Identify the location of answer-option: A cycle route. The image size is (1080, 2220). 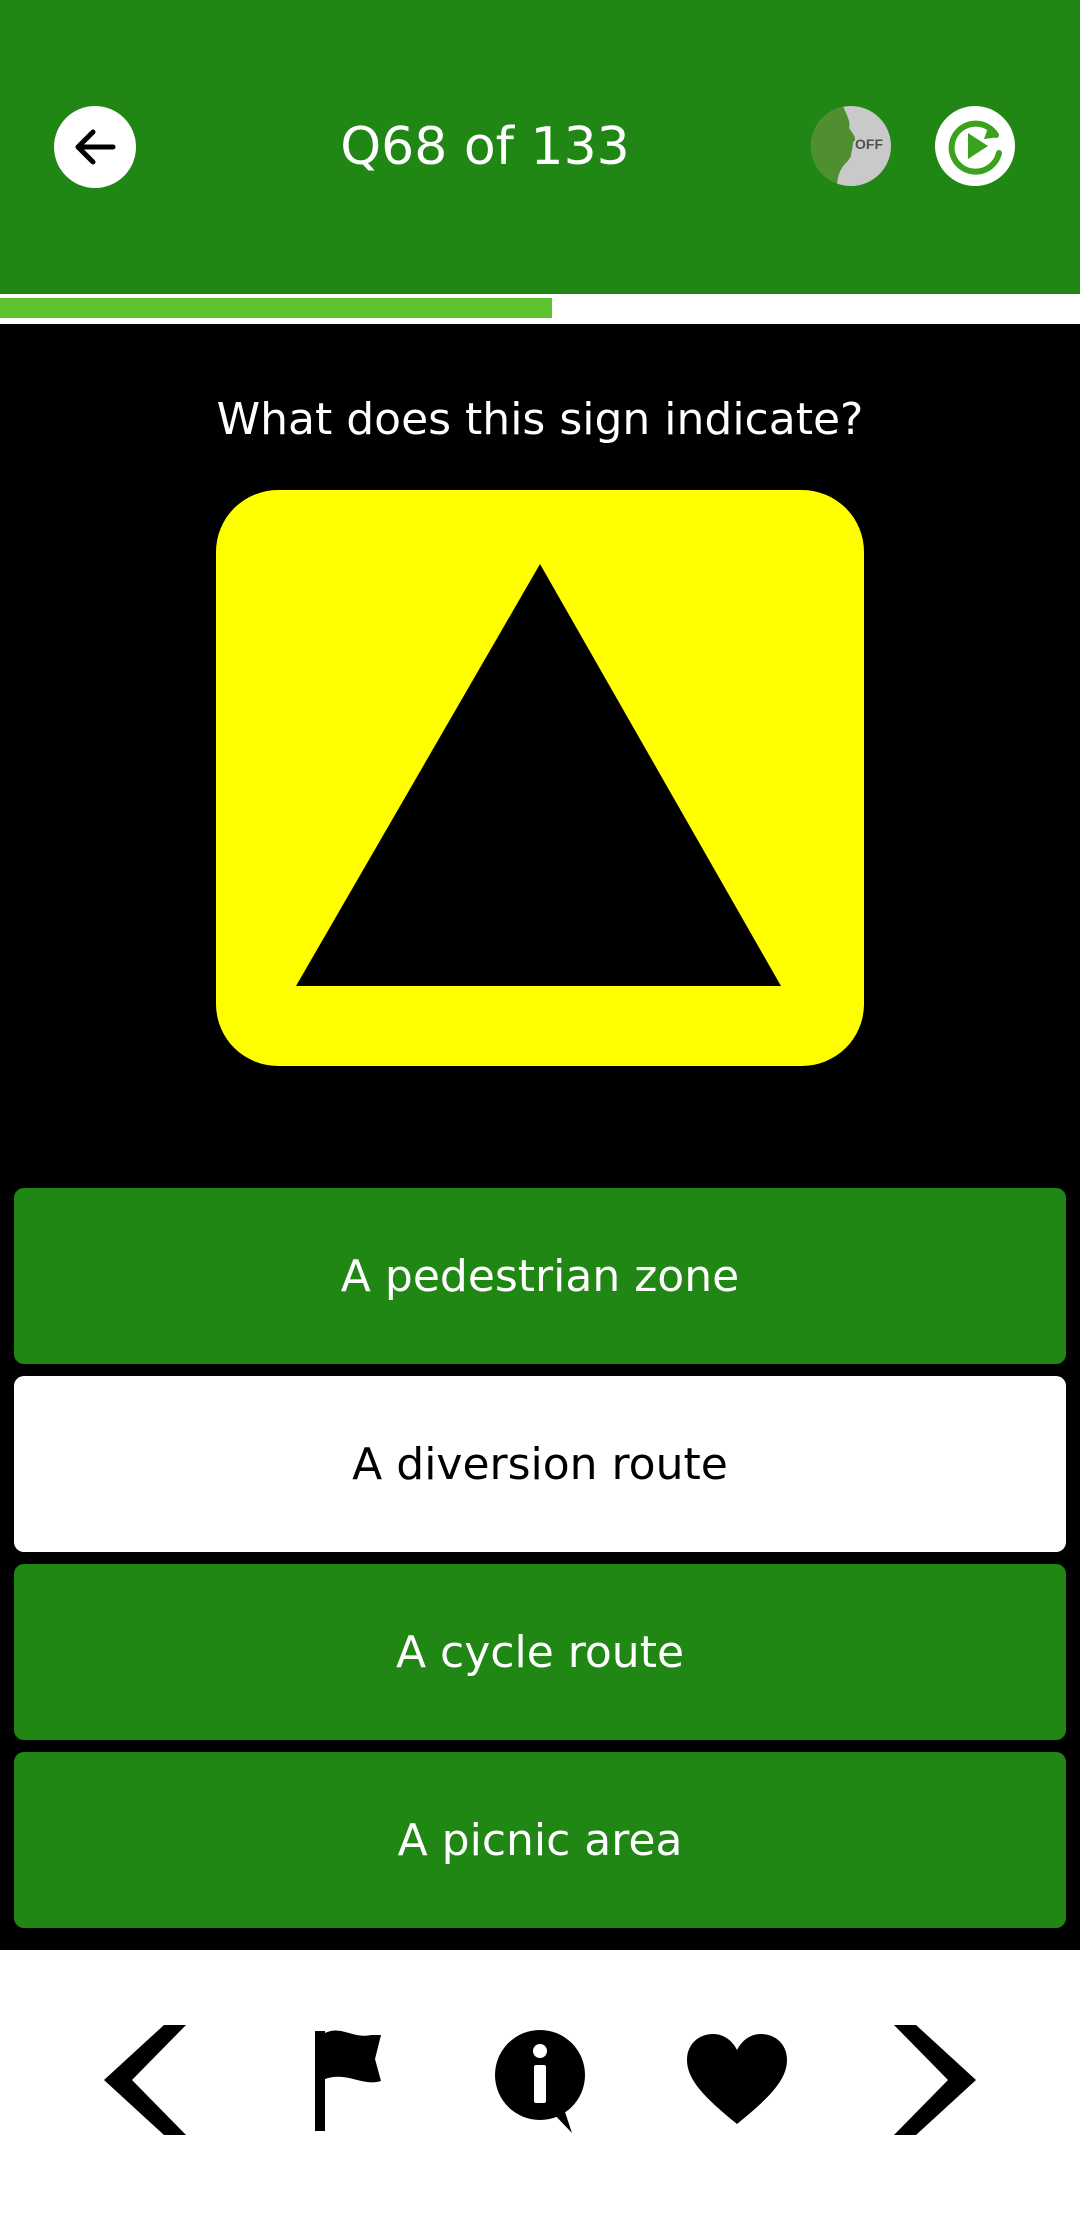
(540, 1652).